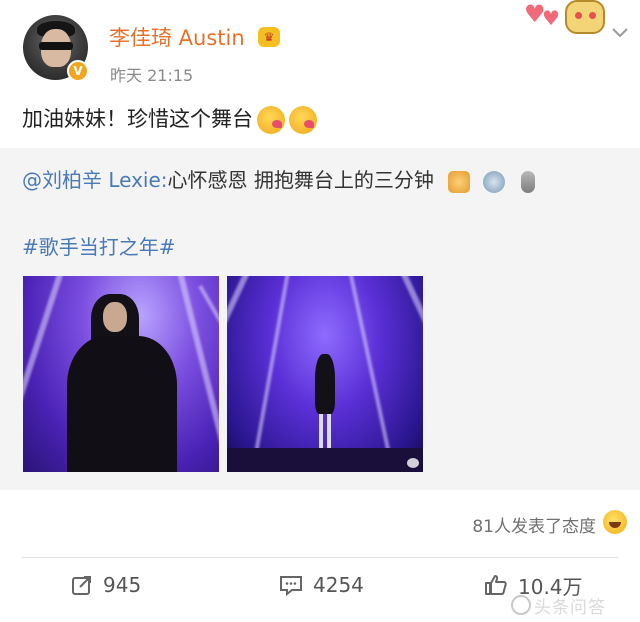  What do you see at coordinates (534, 524) in the screenshot?
I see `reaction-summary: 81人发表了态度` at bounding box center [534, 524].